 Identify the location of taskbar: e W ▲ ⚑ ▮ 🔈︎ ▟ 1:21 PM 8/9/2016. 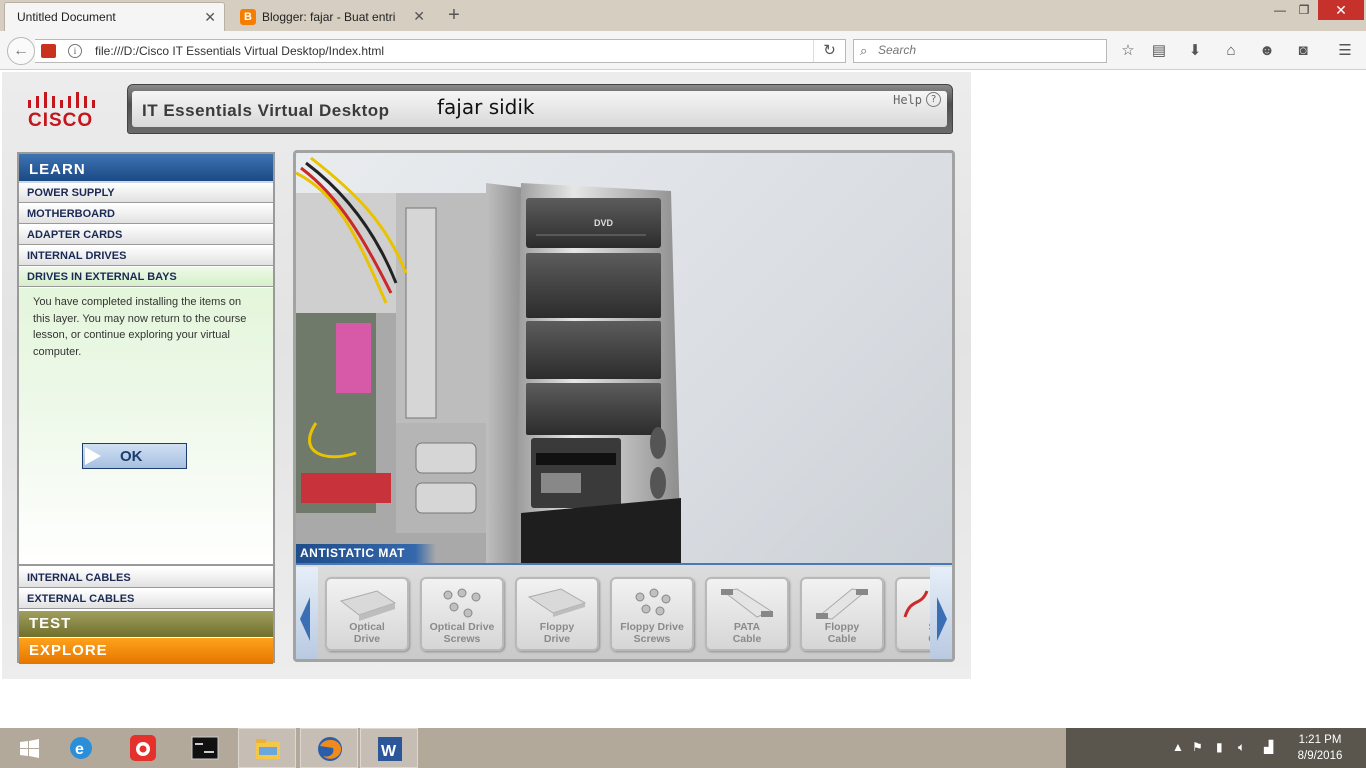
(683, 748).